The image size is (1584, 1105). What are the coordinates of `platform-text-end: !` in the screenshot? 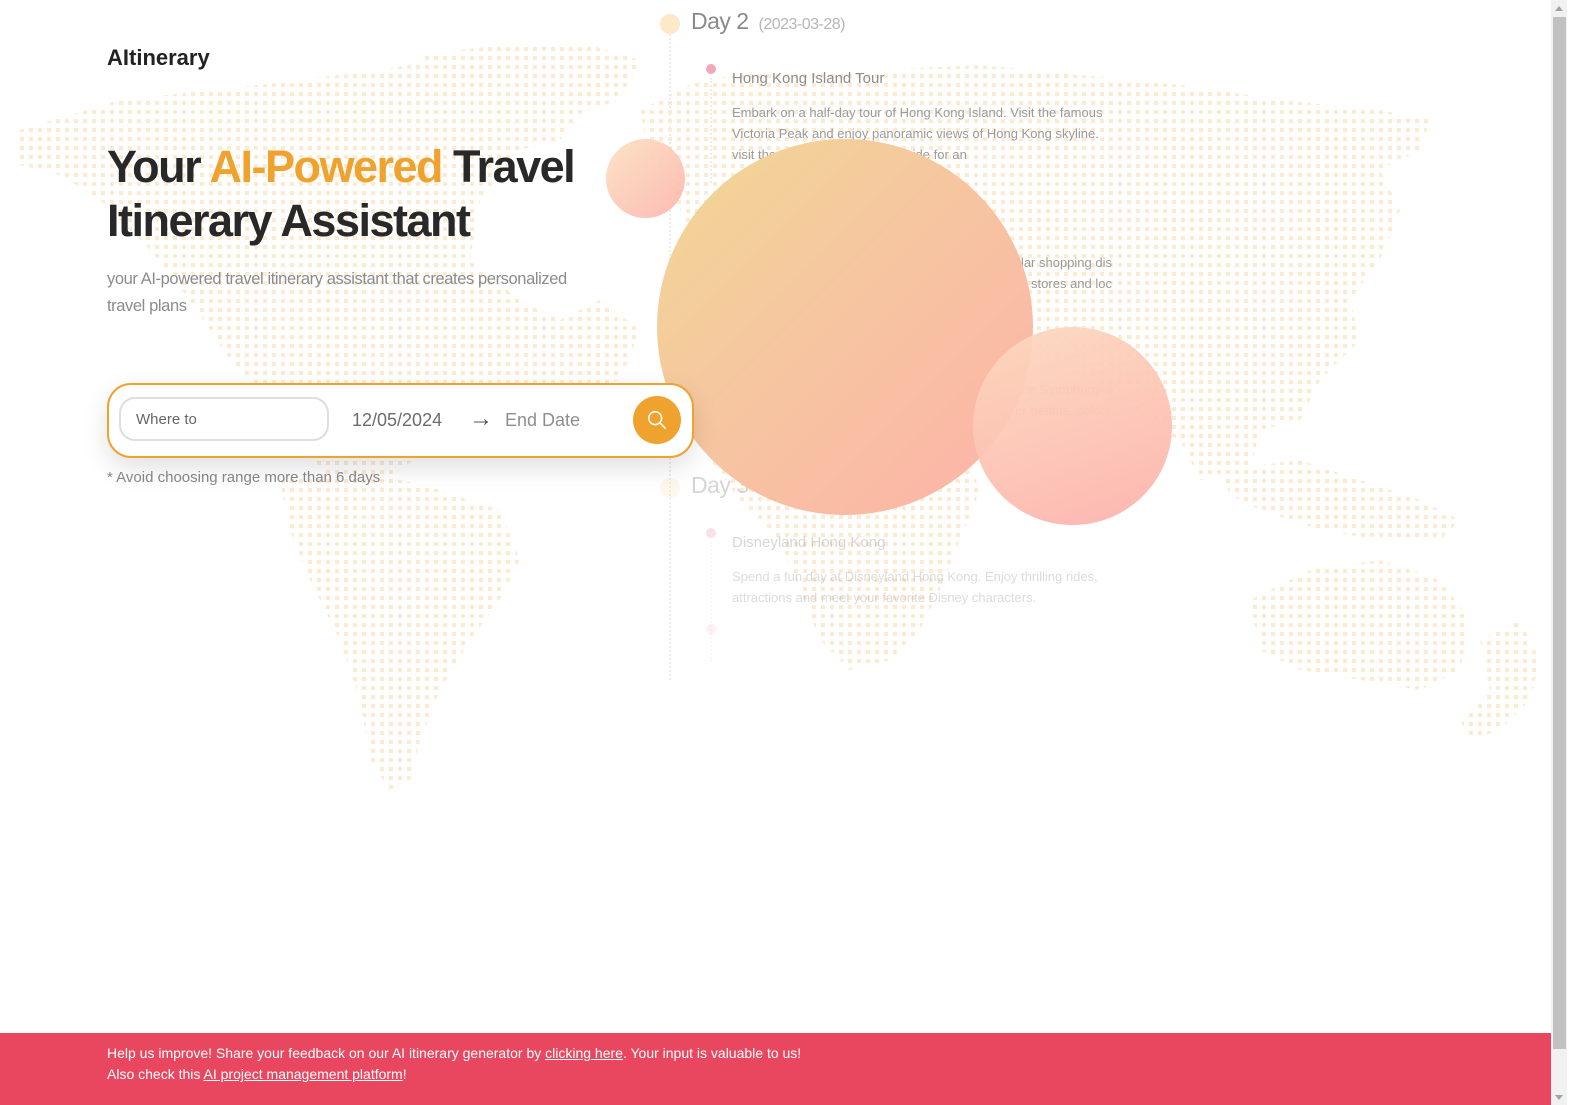 It's located at (404, 1074).